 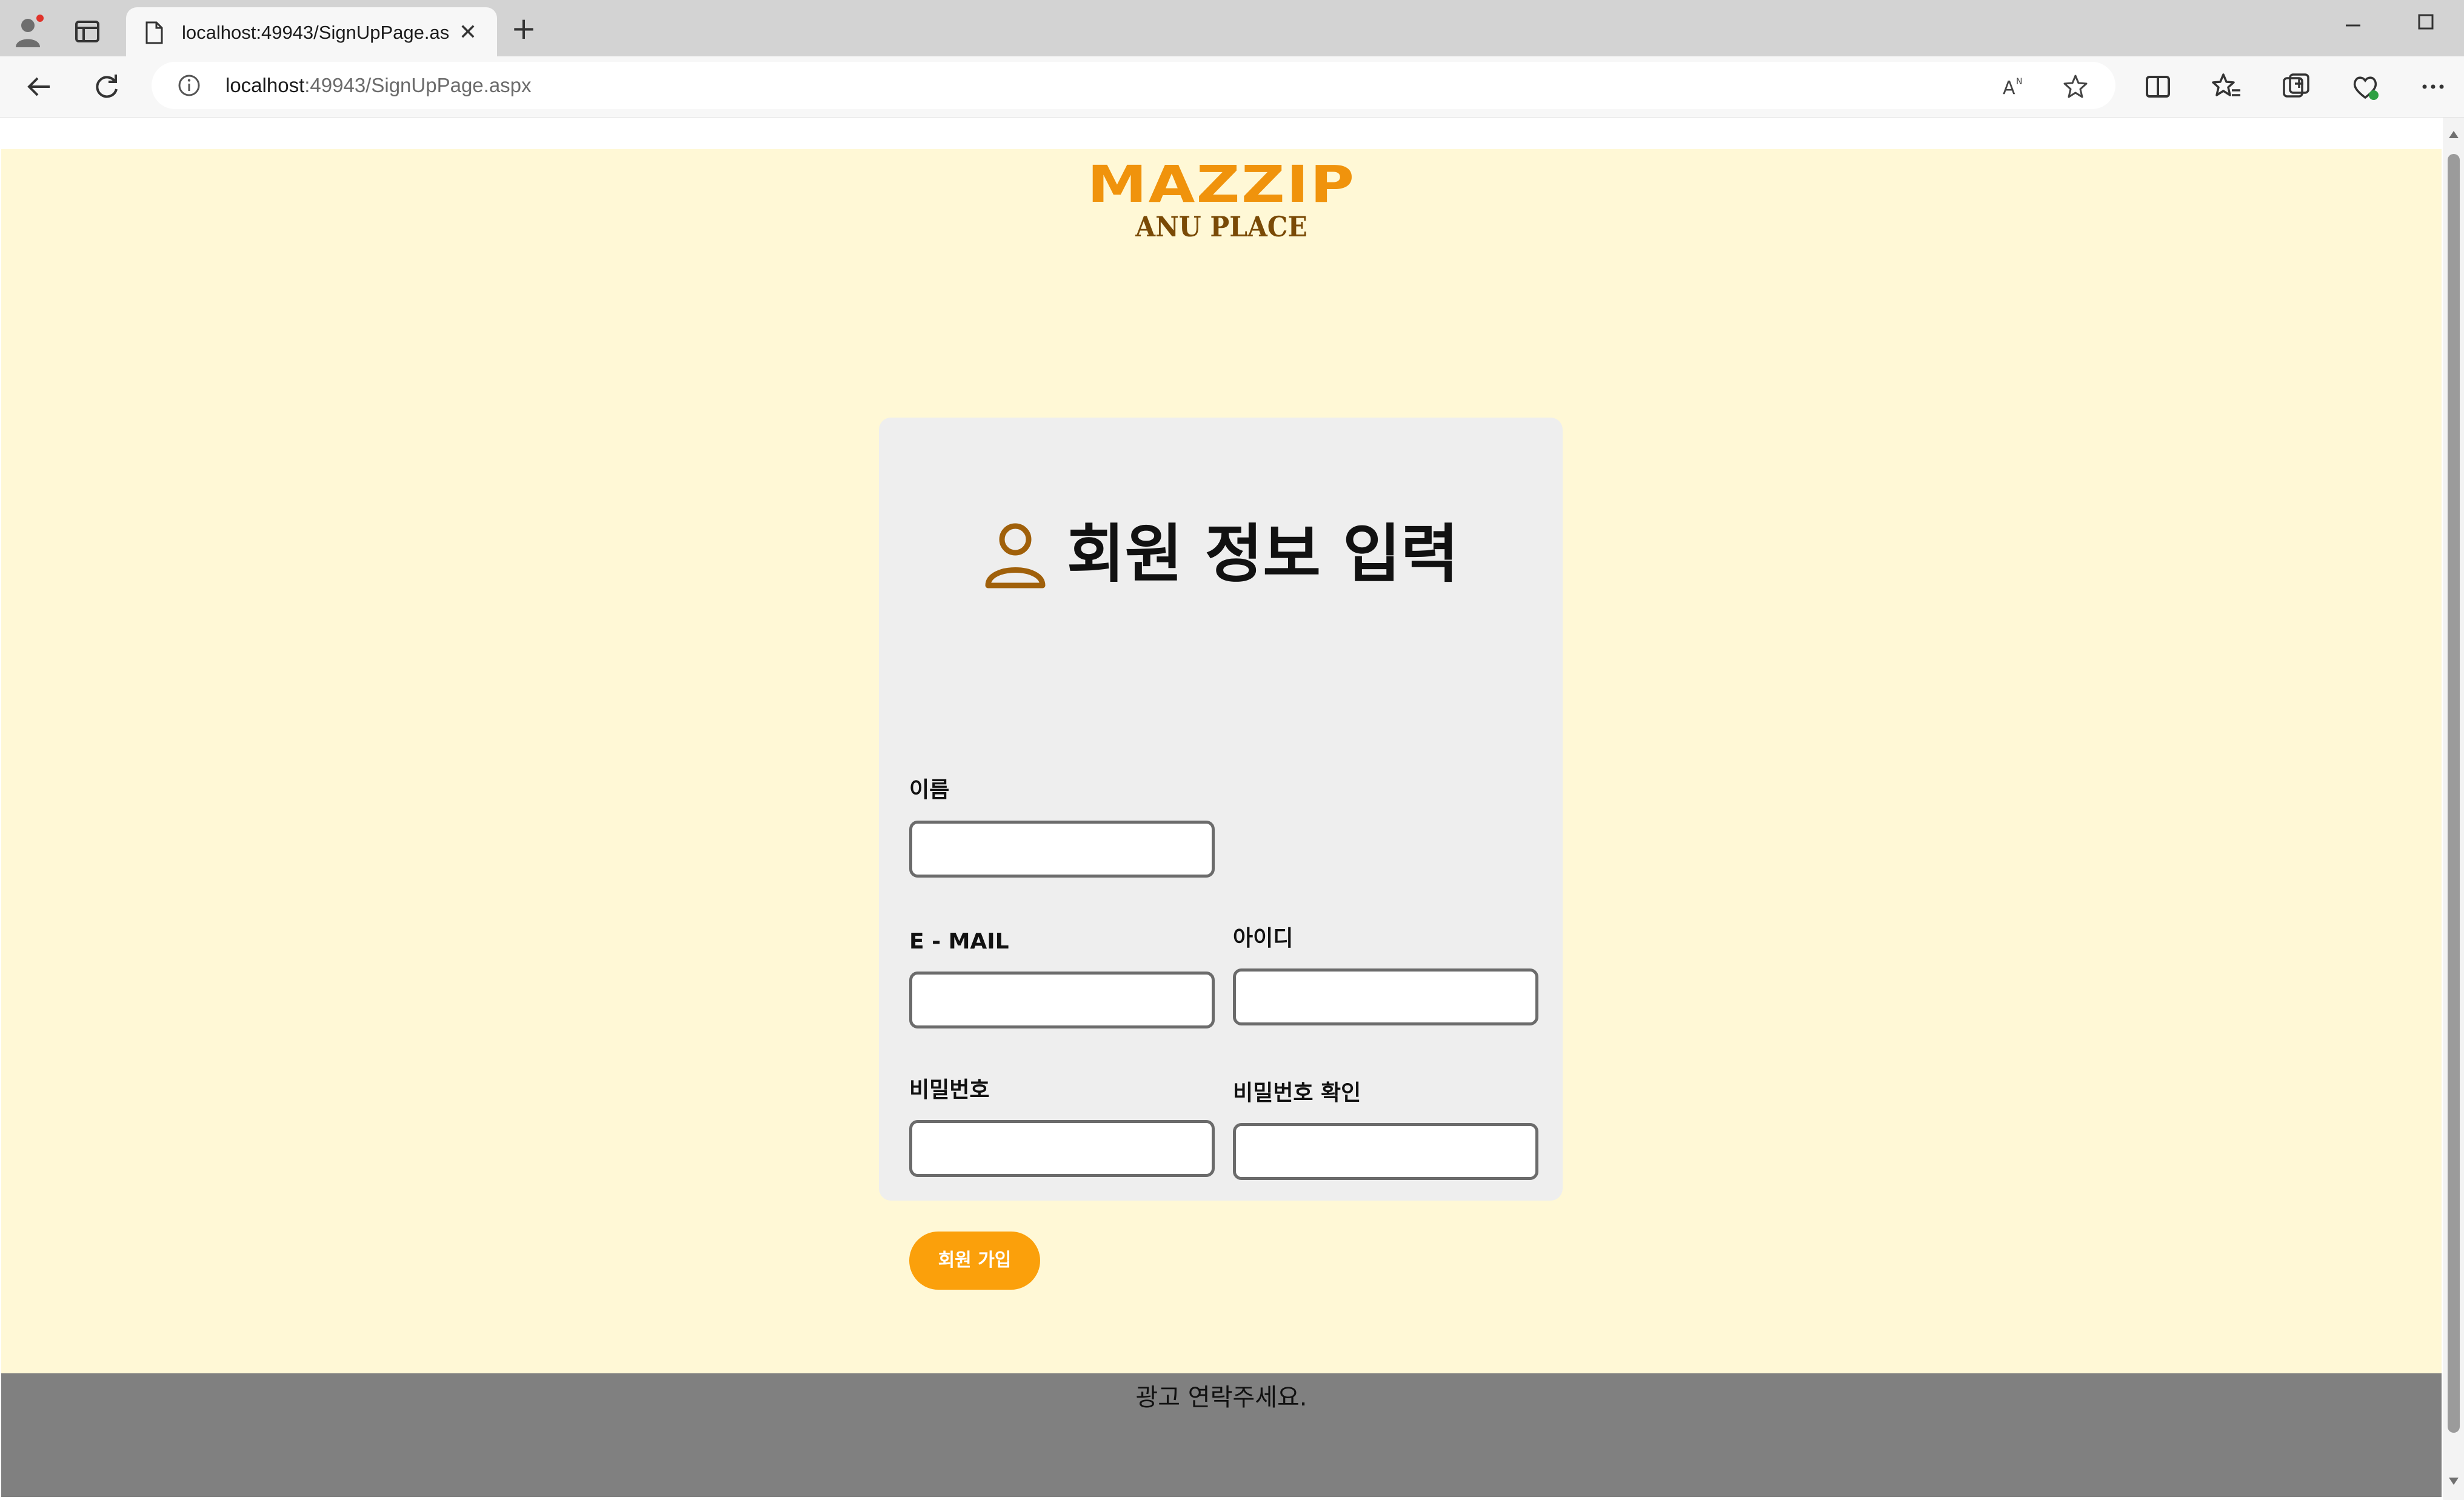 What do you see at coordinates (1062, 1148) in the screenshot?
I see `password-input` at bounding box center [1062, 1148].